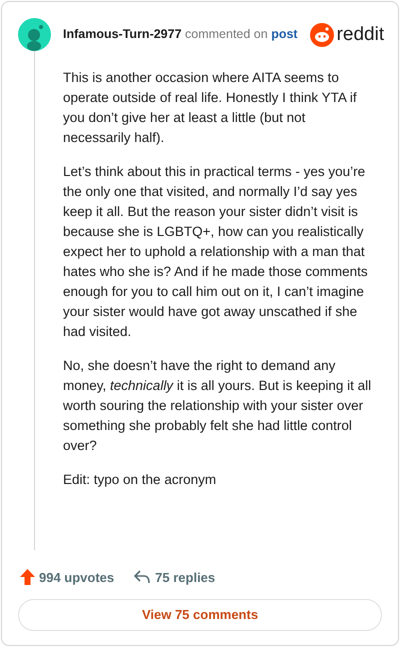 This screenshot has height=648, width=400. What do you see at coordinates (226, 34) in the screenshot?
I see `action-text: commented on` at bounding box center [226, 34].